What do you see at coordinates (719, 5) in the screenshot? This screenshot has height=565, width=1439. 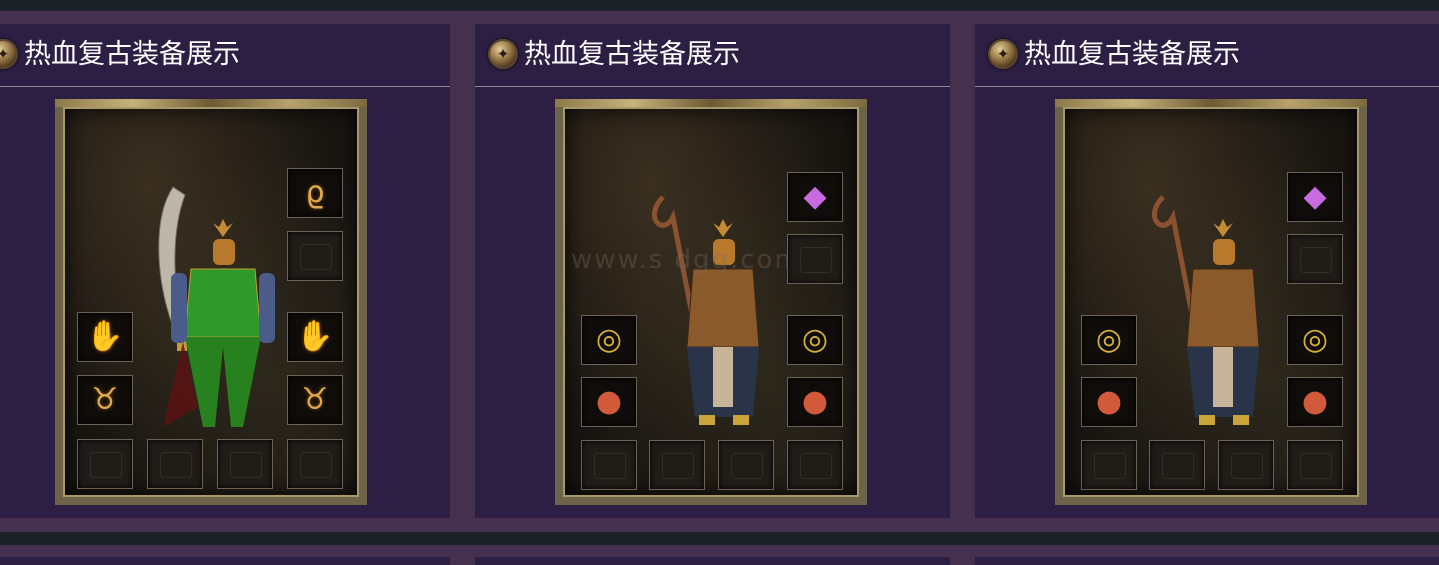 I see `top-divider-bar` at bounding box center [719, 5].